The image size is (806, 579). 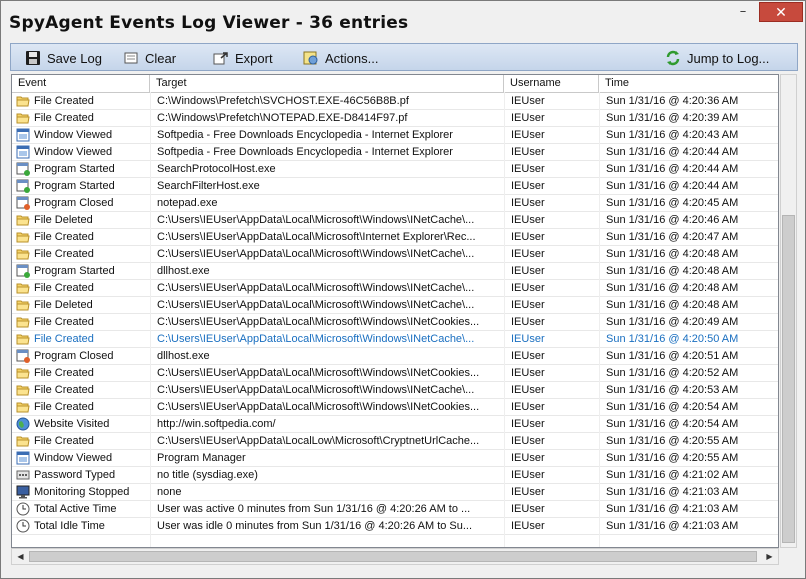 I want to click on event-cell: Total Idle Time, so click(x=83, y=526).